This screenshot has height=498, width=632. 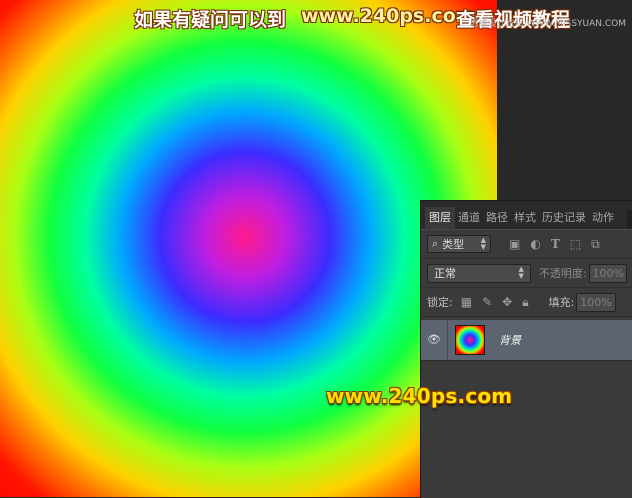 I want to click on smart-object-filter-icon: ⧉, so click(x=595, y=244).